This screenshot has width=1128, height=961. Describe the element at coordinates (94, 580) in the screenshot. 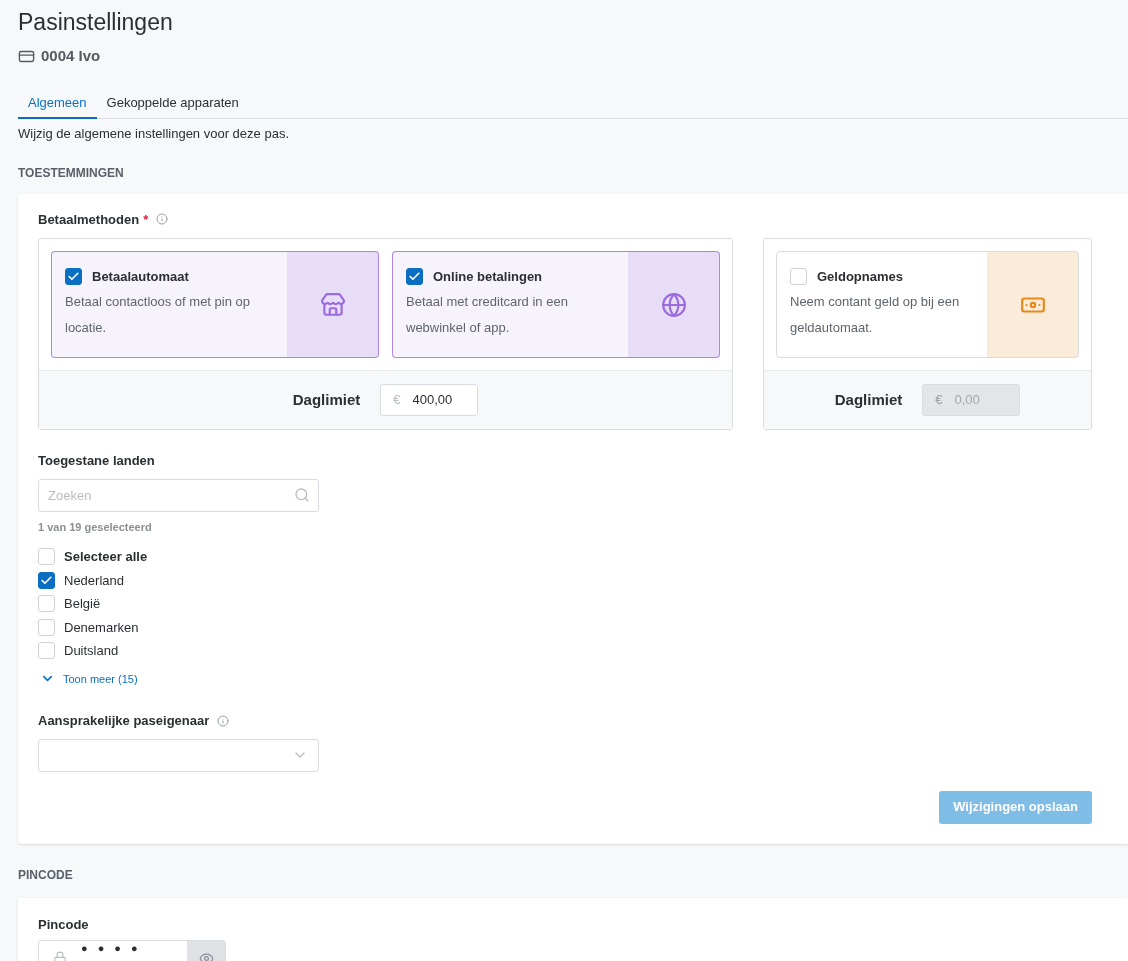

I see `country-label: Nederland` at that location.